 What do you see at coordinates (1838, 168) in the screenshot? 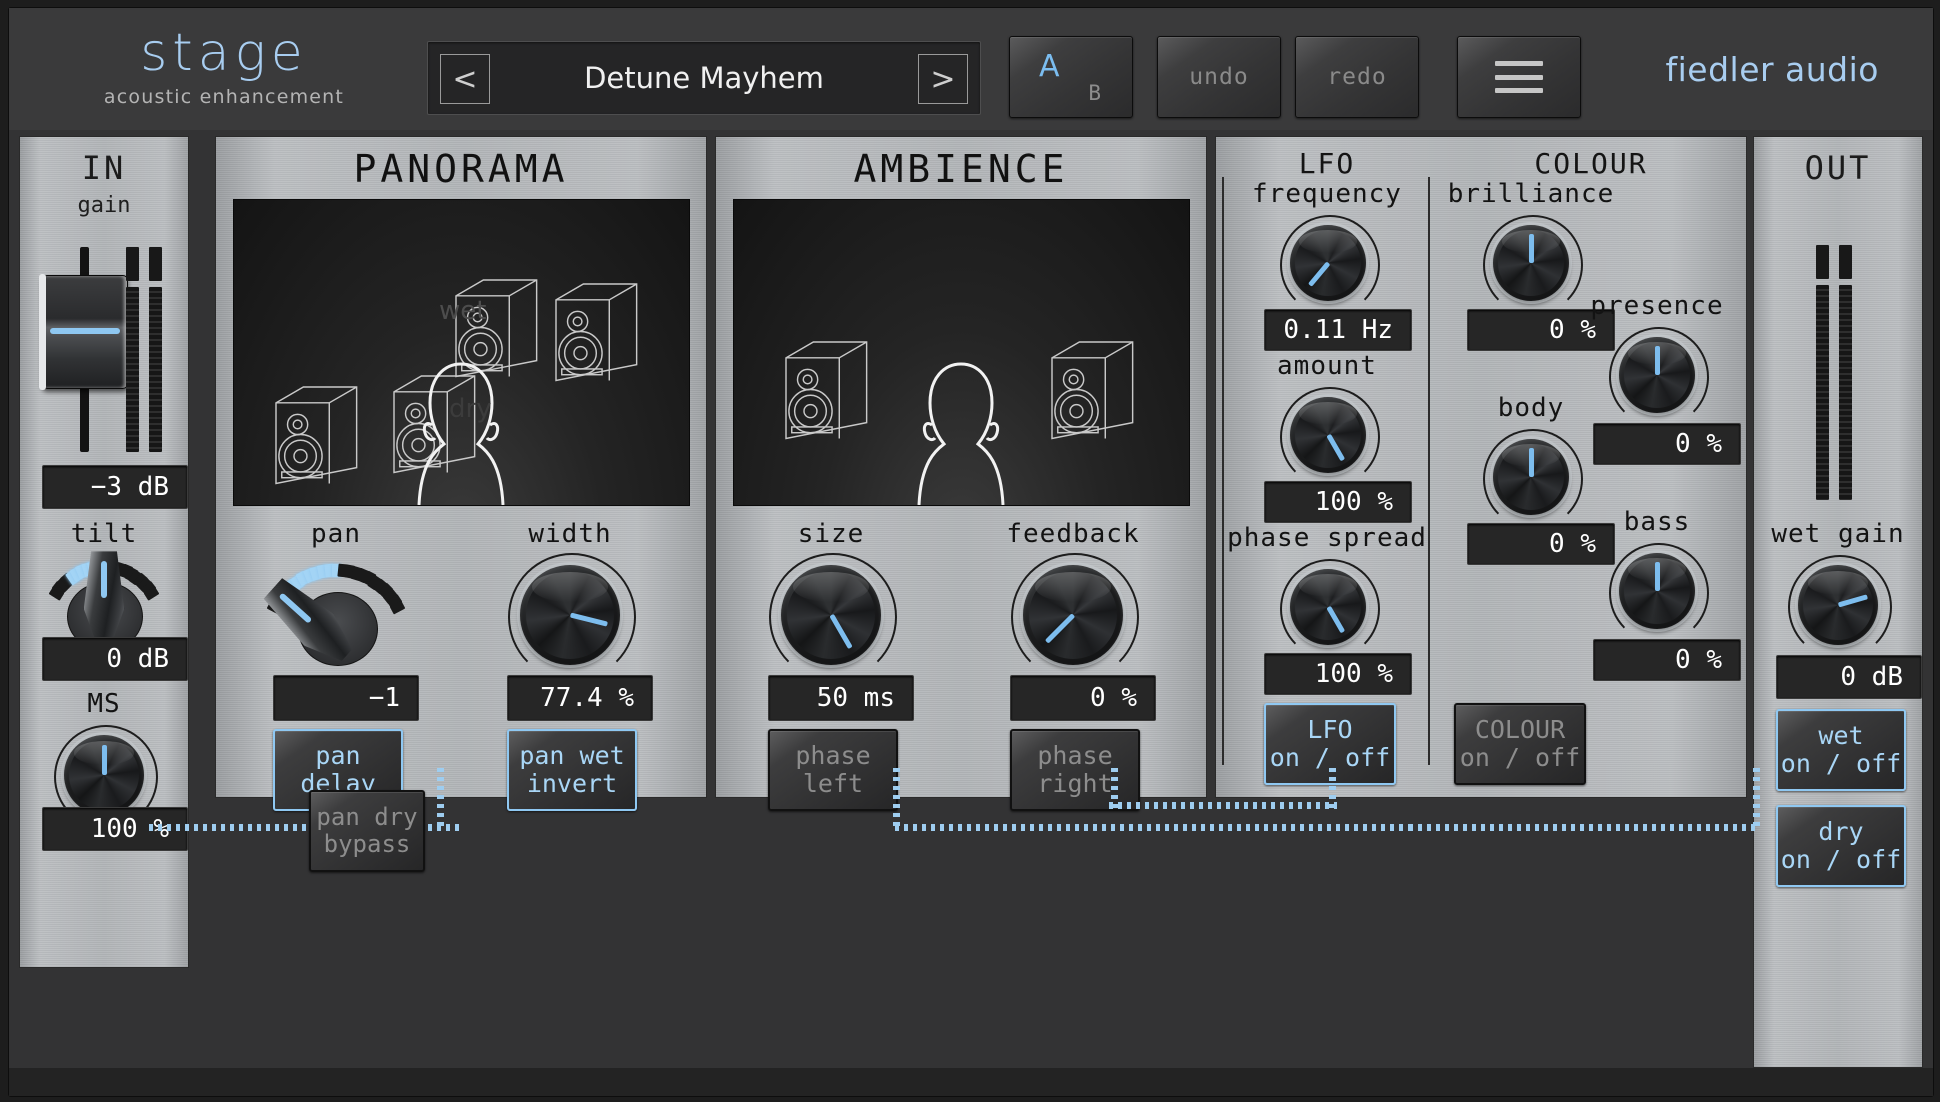
I see `output-strip-title: OUT` at bounding box center [1838, 168].